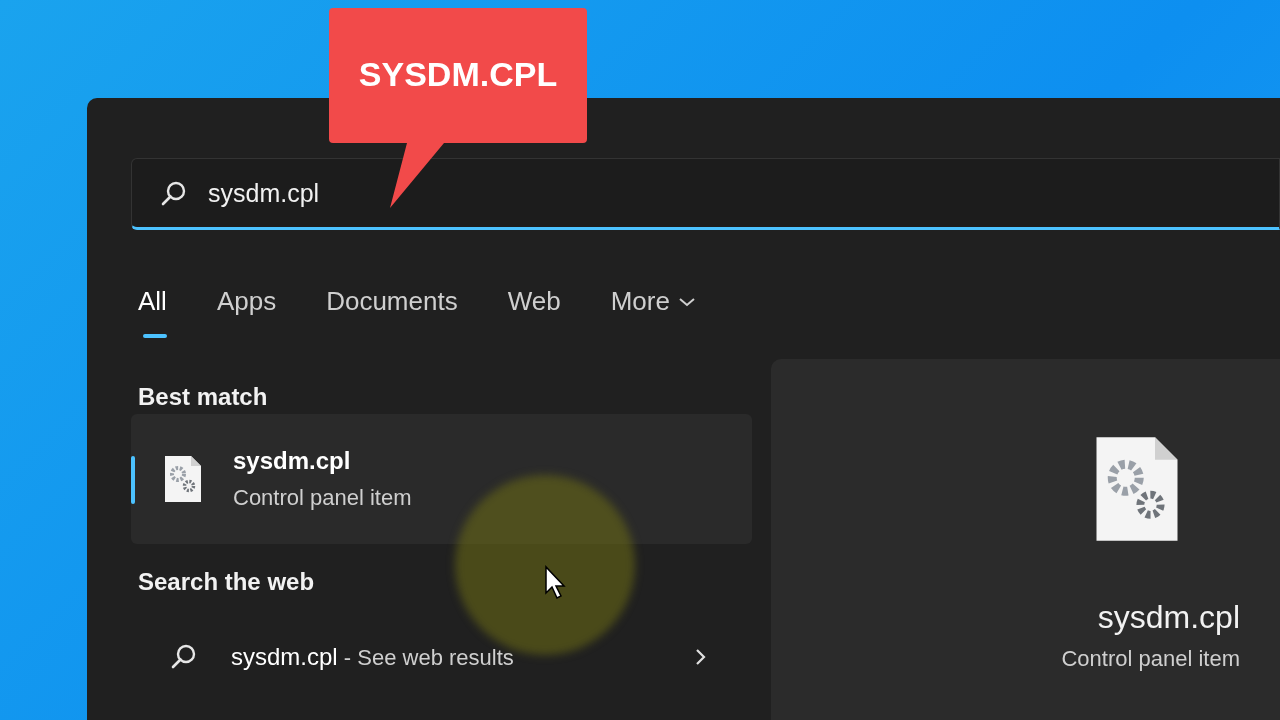 The height and width of the screenshot is (720, 1280). What do you see at coordinates (202, 397) in the screenshot?
I see `section-heading: Best match` at bounding box center [202, 397].